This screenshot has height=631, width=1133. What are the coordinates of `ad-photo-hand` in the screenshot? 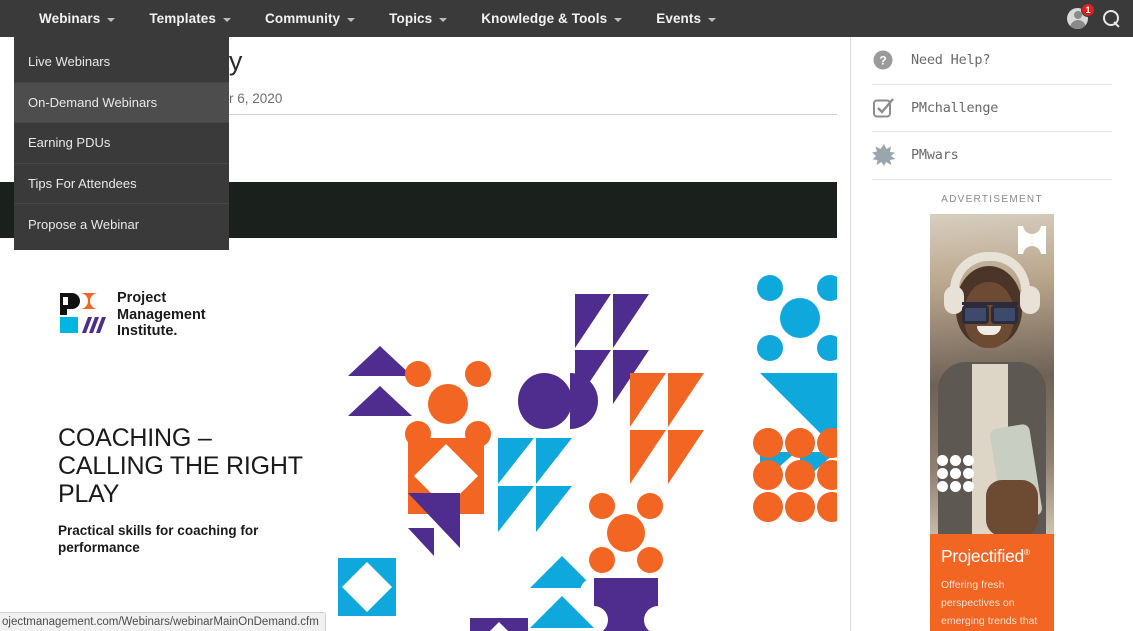 It's located at (1012, 506).